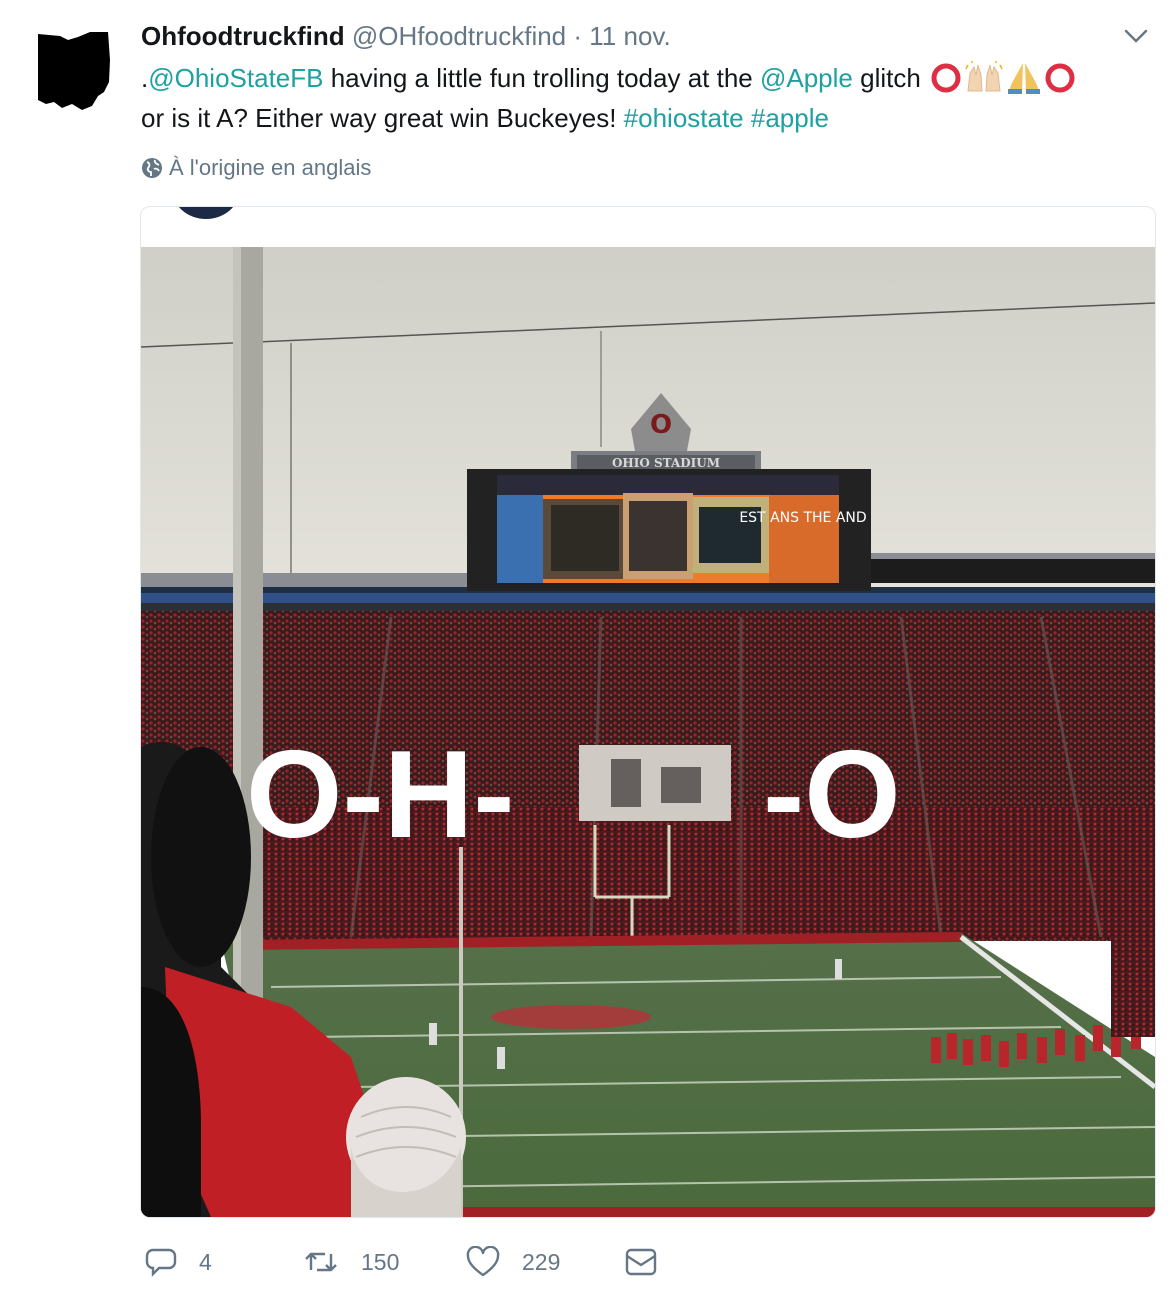  What do you see at coordinates (483, 1261) in the screenshot?
I see `like-icon` at bounding box center [483, 1261].